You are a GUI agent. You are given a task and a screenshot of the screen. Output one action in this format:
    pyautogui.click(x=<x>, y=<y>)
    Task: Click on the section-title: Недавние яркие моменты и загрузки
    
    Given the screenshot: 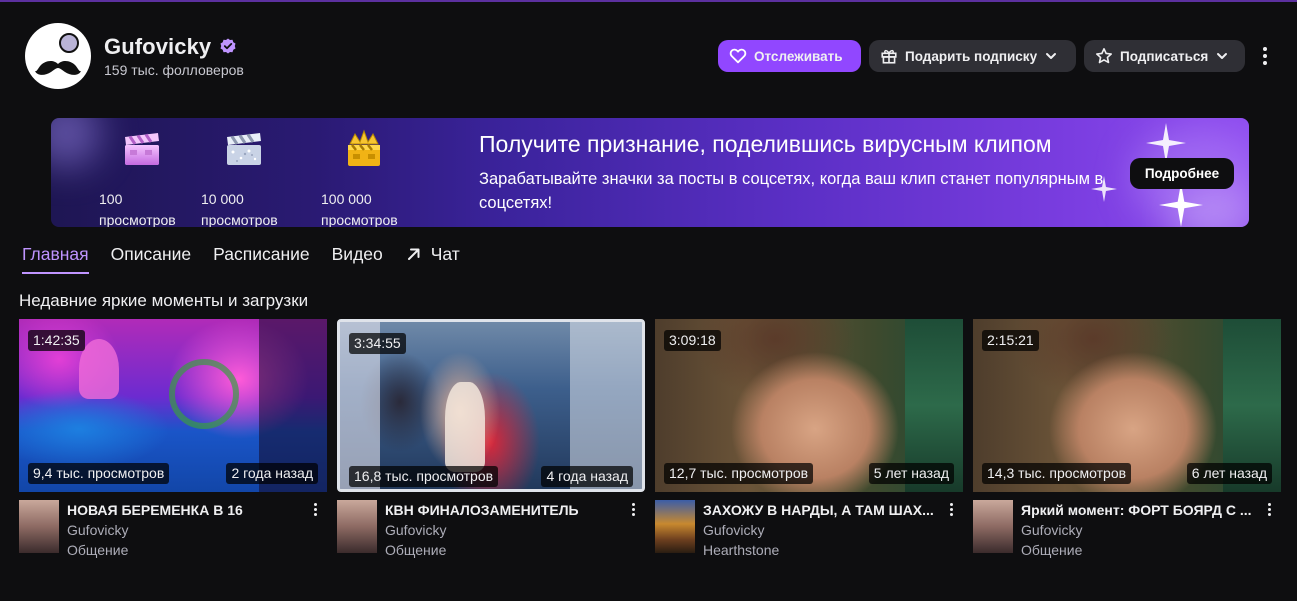 What is the action you would take?
    pyautogui.click(x=164, y=300)
    